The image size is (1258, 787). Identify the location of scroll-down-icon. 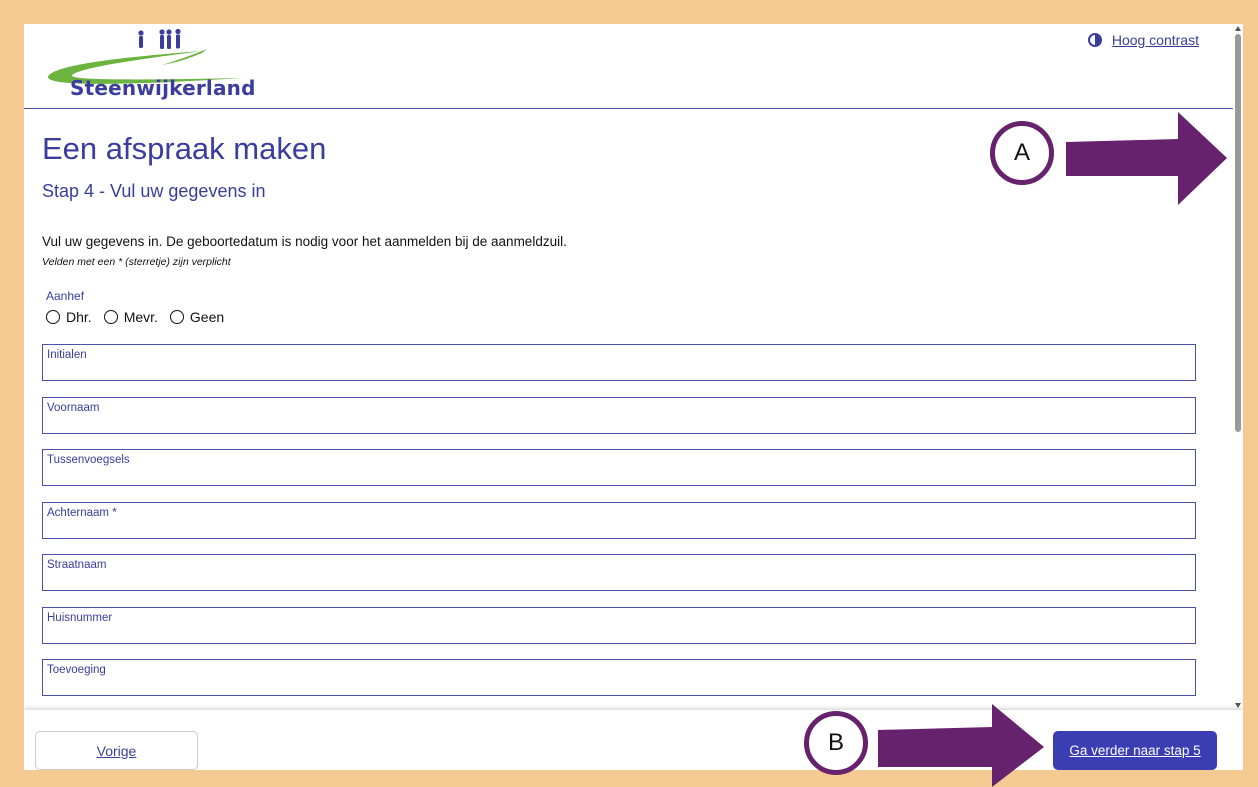
(1238, 705).